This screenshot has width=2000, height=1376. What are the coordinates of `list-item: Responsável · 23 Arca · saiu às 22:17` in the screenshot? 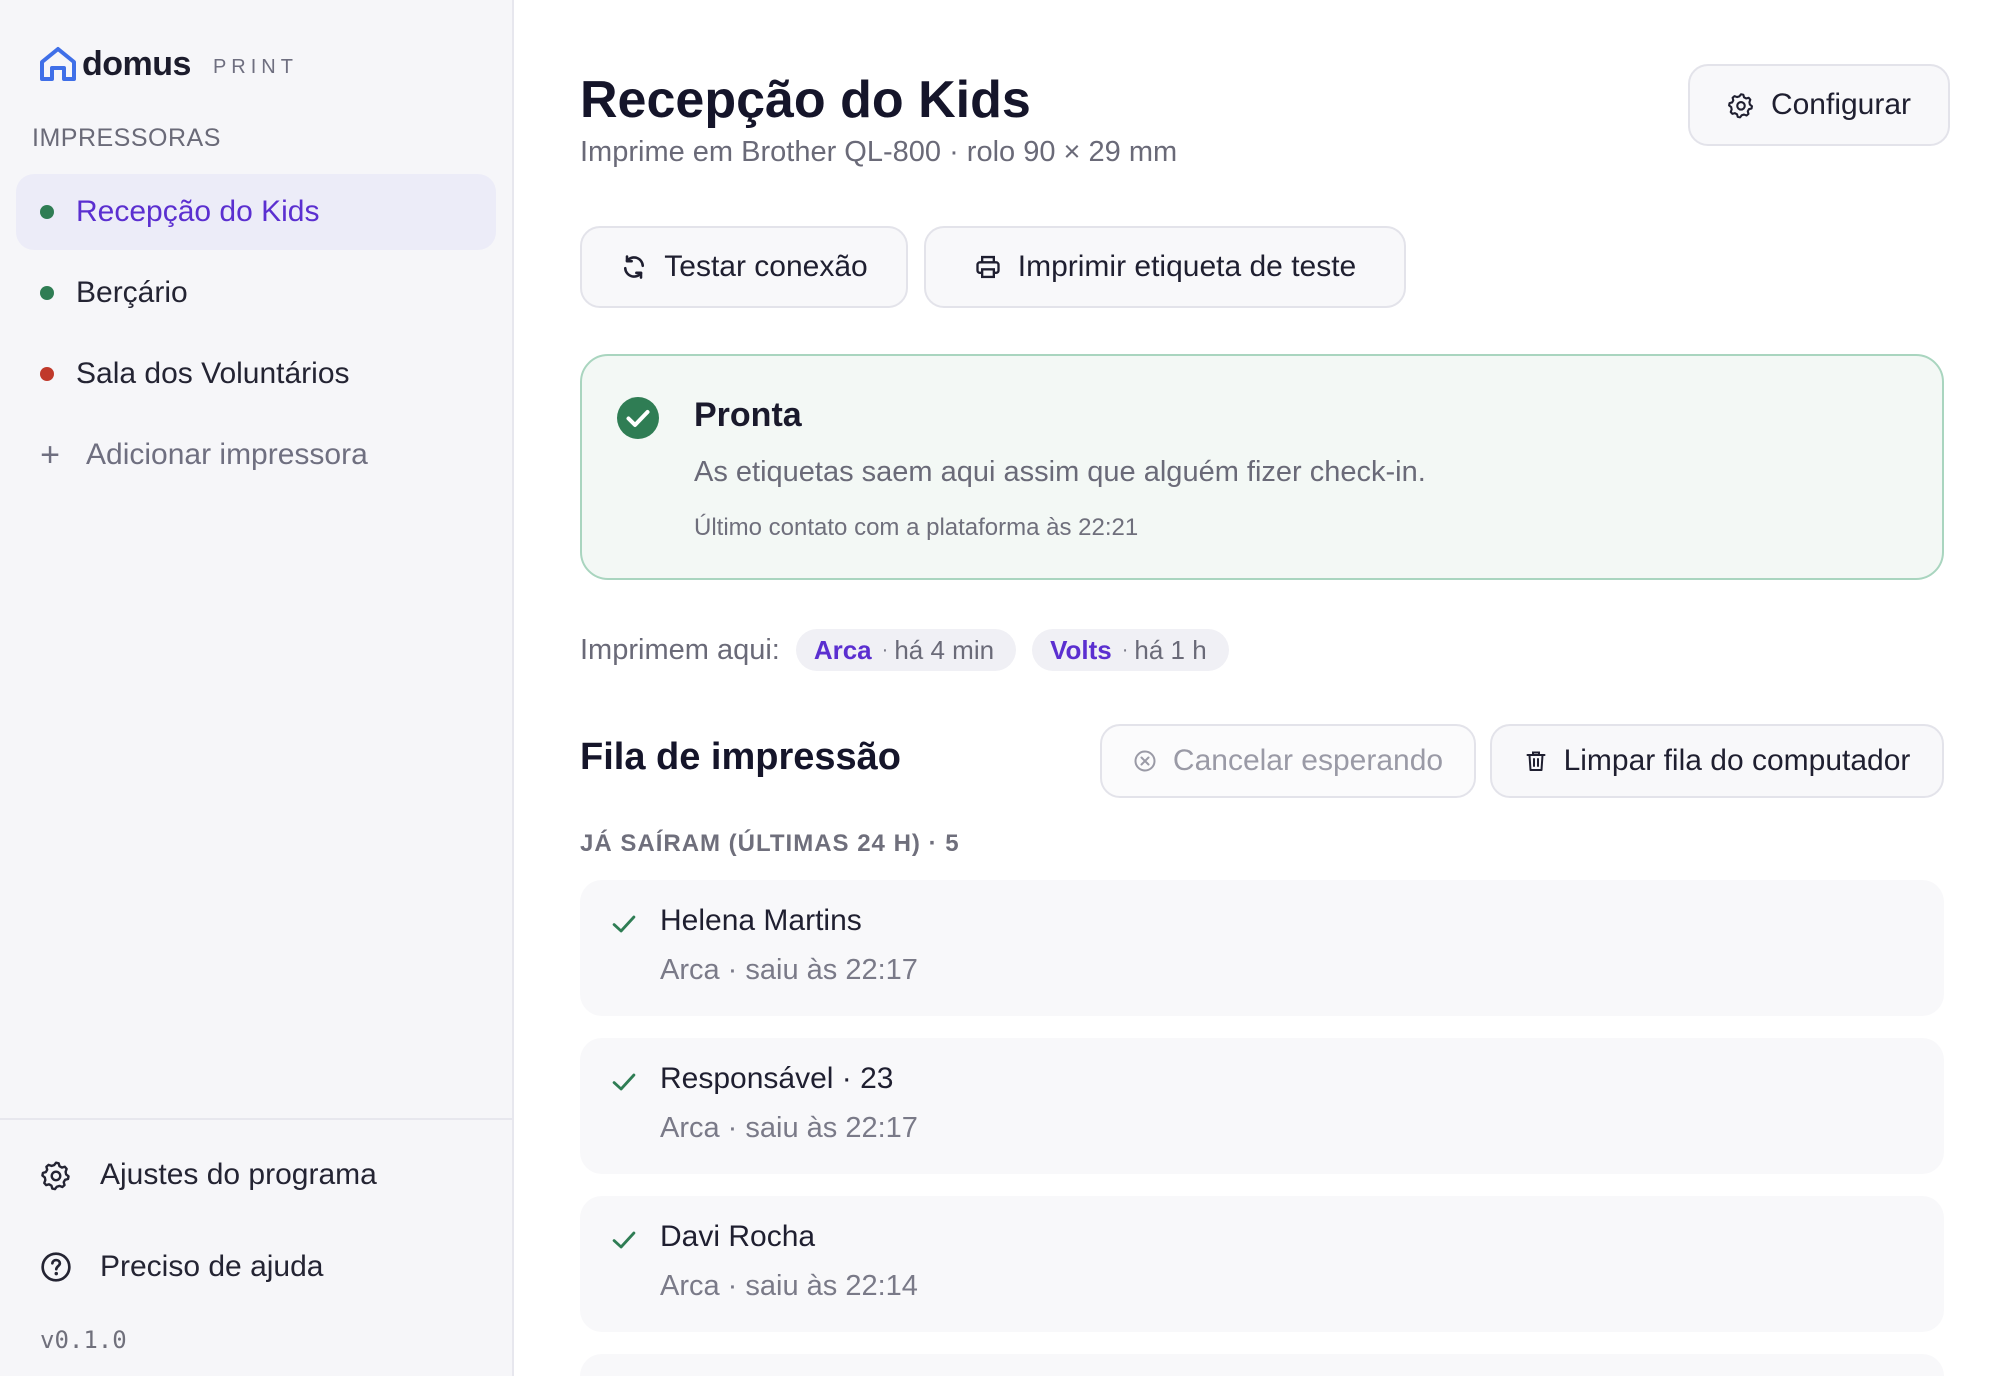 It's located at (1262, 1106).